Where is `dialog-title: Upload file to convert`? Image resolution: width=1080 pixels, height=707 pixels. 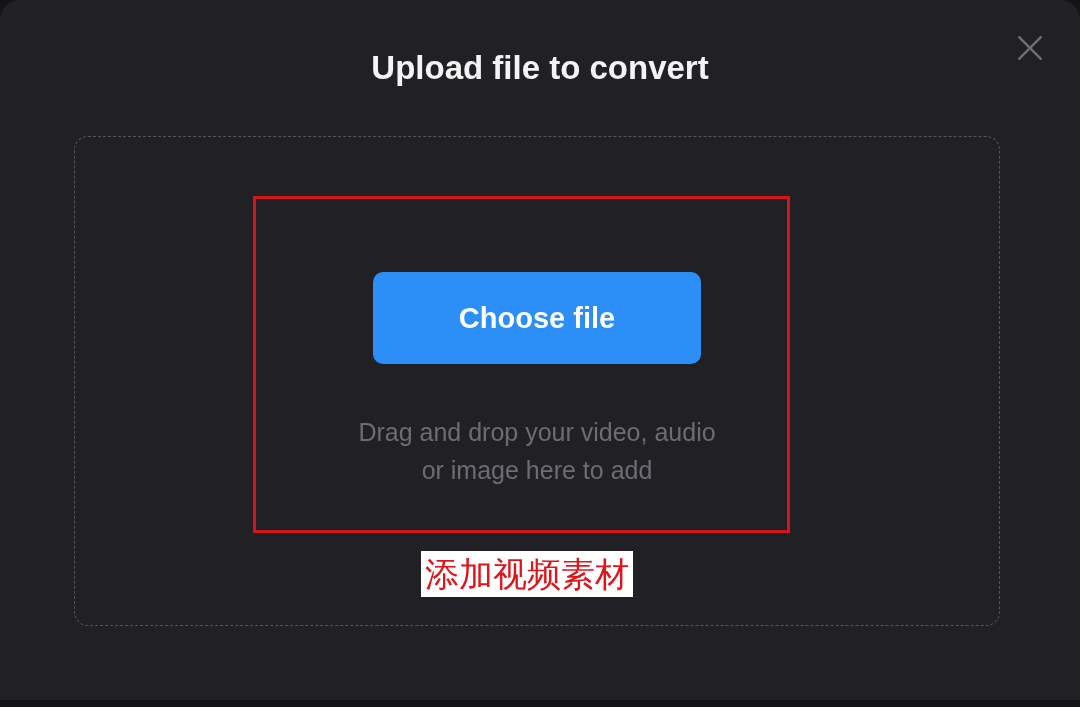 dialog-title: Upload file to convert is located at coordinates (540, 68).